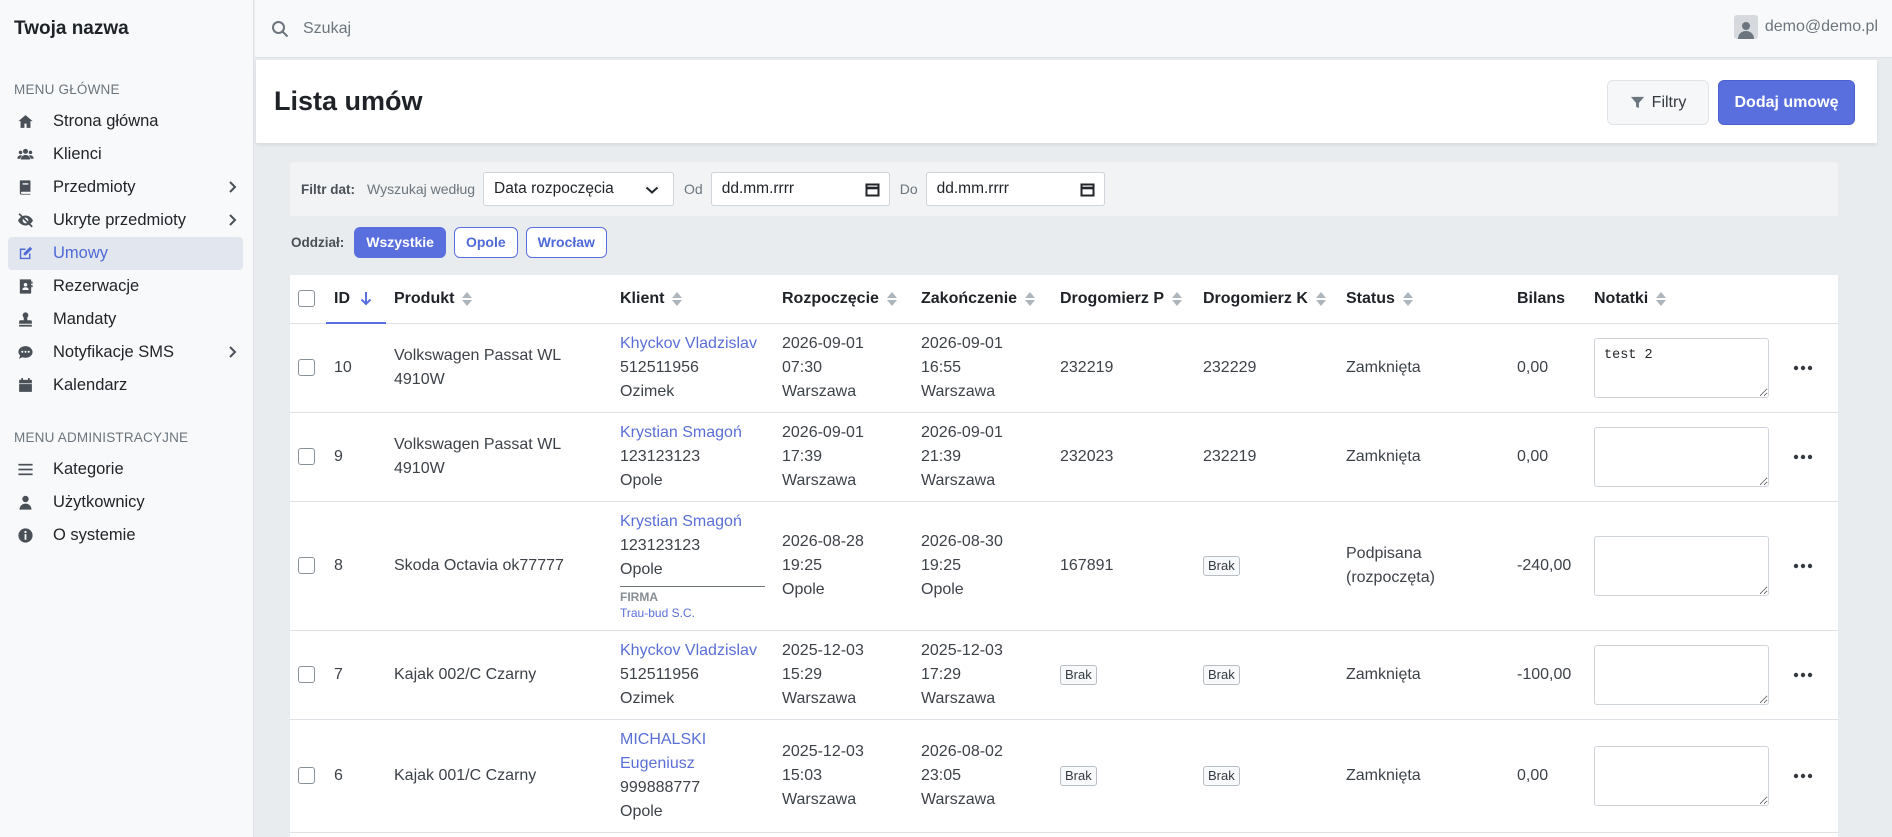  Describe the element at coordinates (693, 299) in the screenshot. I see `column-client: Klient` at that location.